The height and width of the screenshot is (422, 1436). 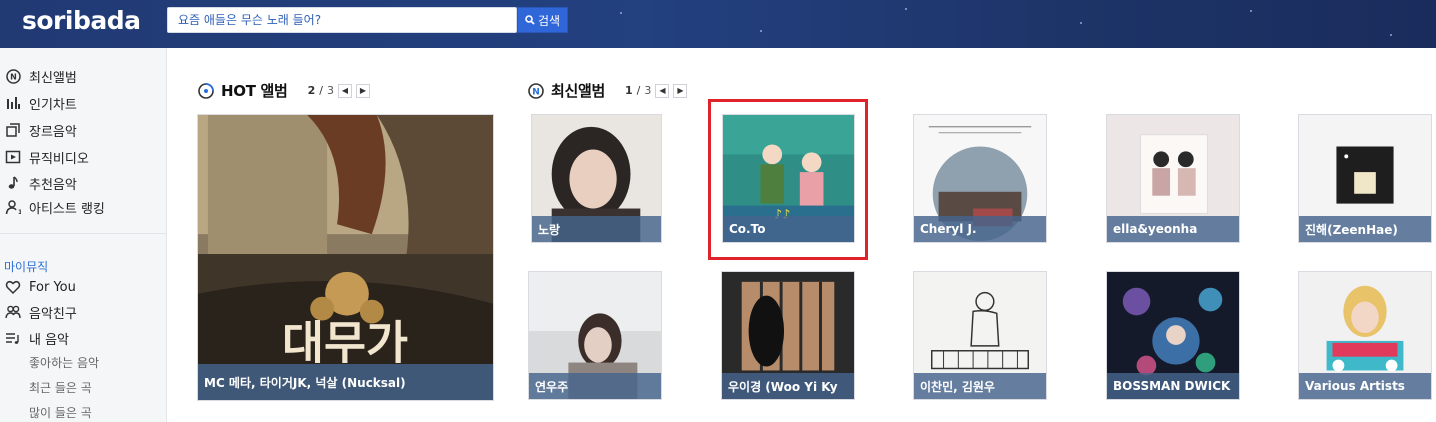 I want to click on album-cover: 대무가, so click(x=345, y=257).